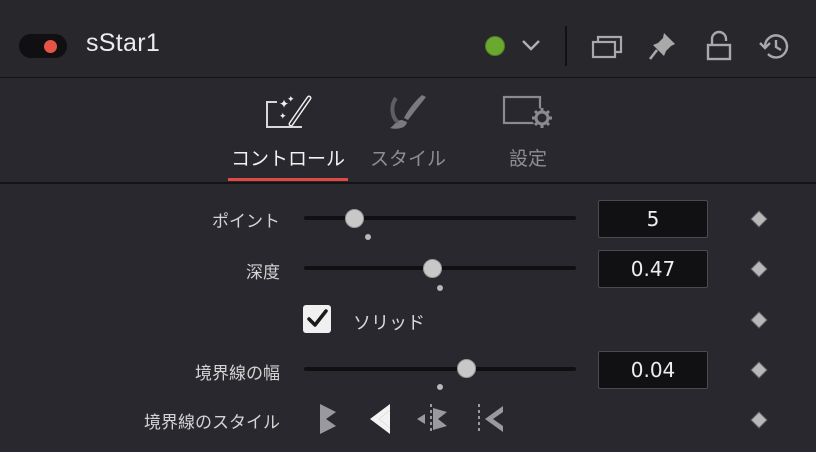  Describe the element at coordinates (663, 46) in the screenshot. I see `pin-icon` at that location.